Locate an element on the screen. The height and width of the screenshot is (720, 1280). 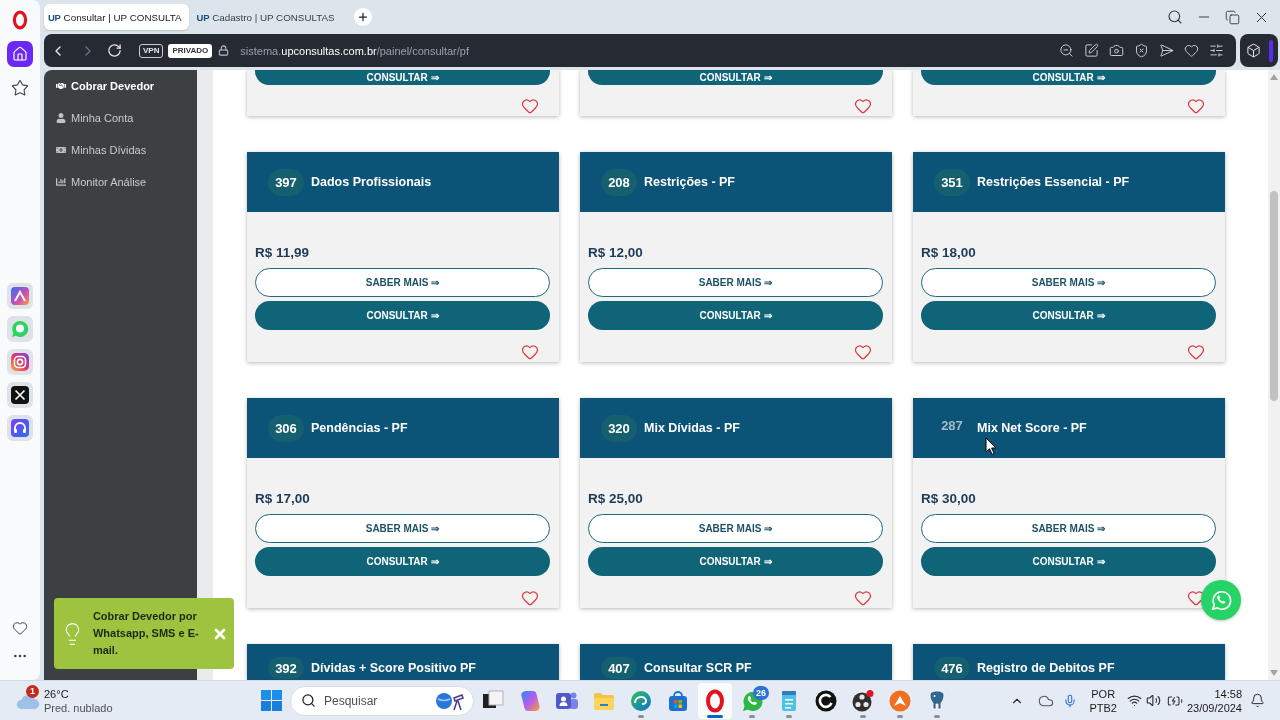
scrollbar-thumb is located at coordinates (1274, 296).